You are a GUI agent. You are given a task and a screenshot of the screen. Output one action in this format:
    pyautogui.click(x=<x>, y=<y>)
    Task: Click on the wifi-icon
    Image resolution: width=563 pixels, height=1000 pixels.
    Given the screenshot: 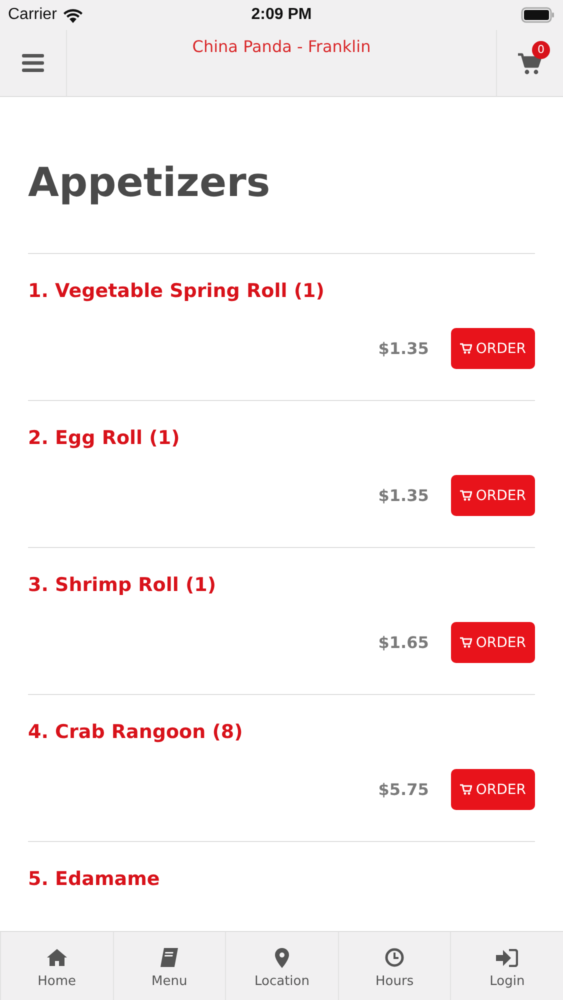 What is the action you would take?
    pyautogui.click(x=72, y=15)
    